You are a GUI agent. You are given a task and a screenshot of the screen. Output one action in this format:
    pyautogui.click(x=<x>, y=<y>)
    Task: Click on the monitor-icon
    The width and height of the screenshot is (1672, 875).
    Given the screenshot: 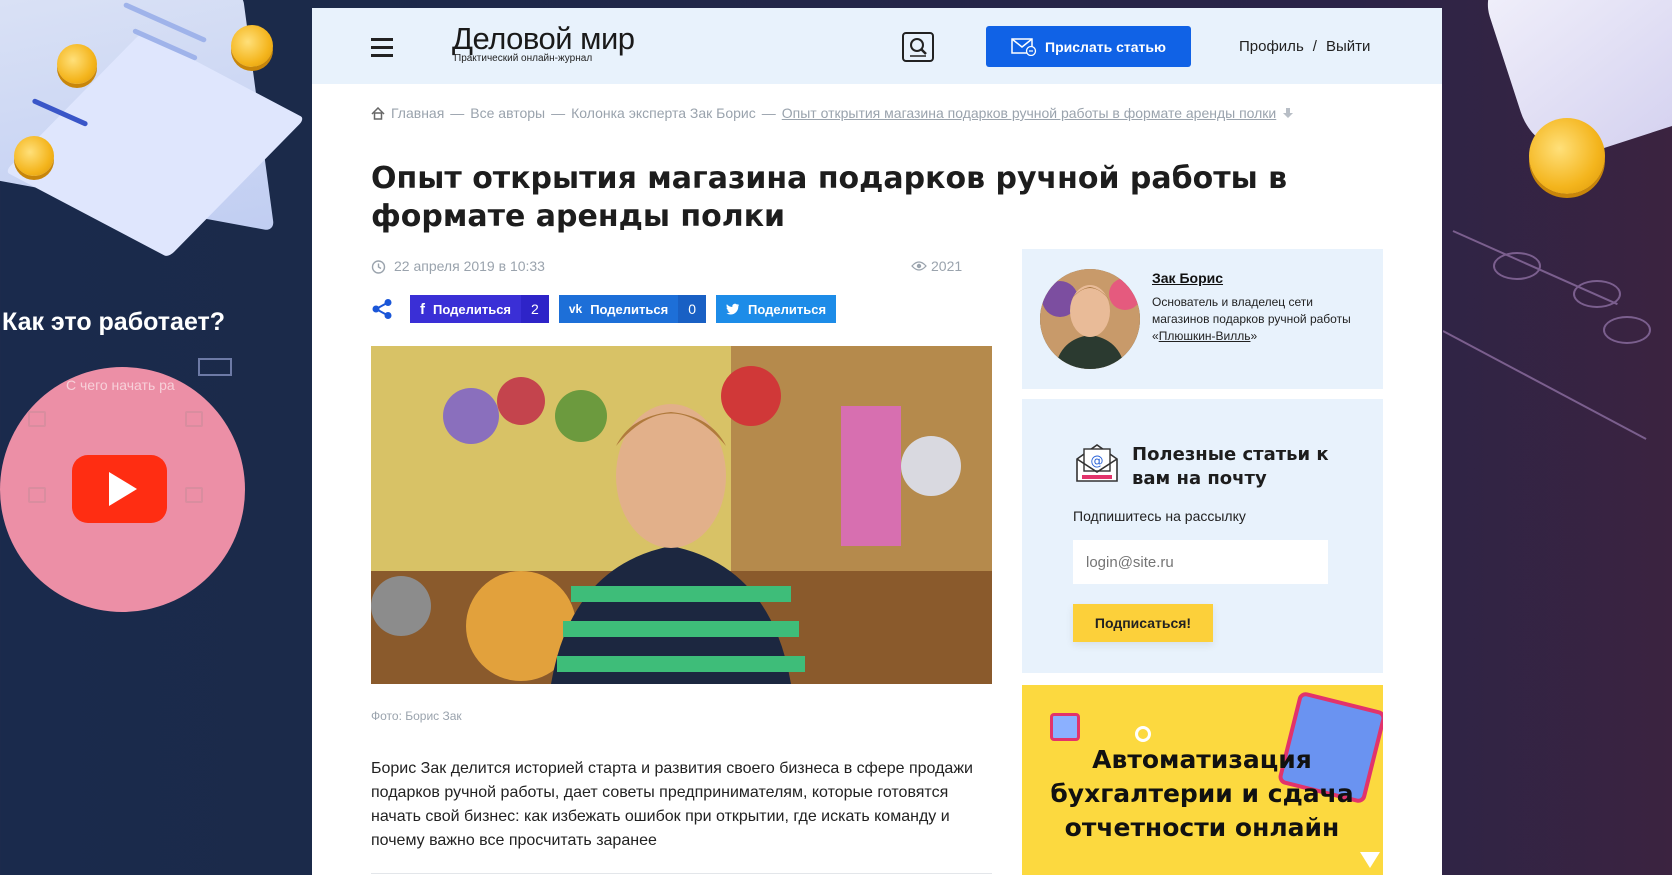 What is the action you would take?
    pyautogui.click(x=37, y=495)
    